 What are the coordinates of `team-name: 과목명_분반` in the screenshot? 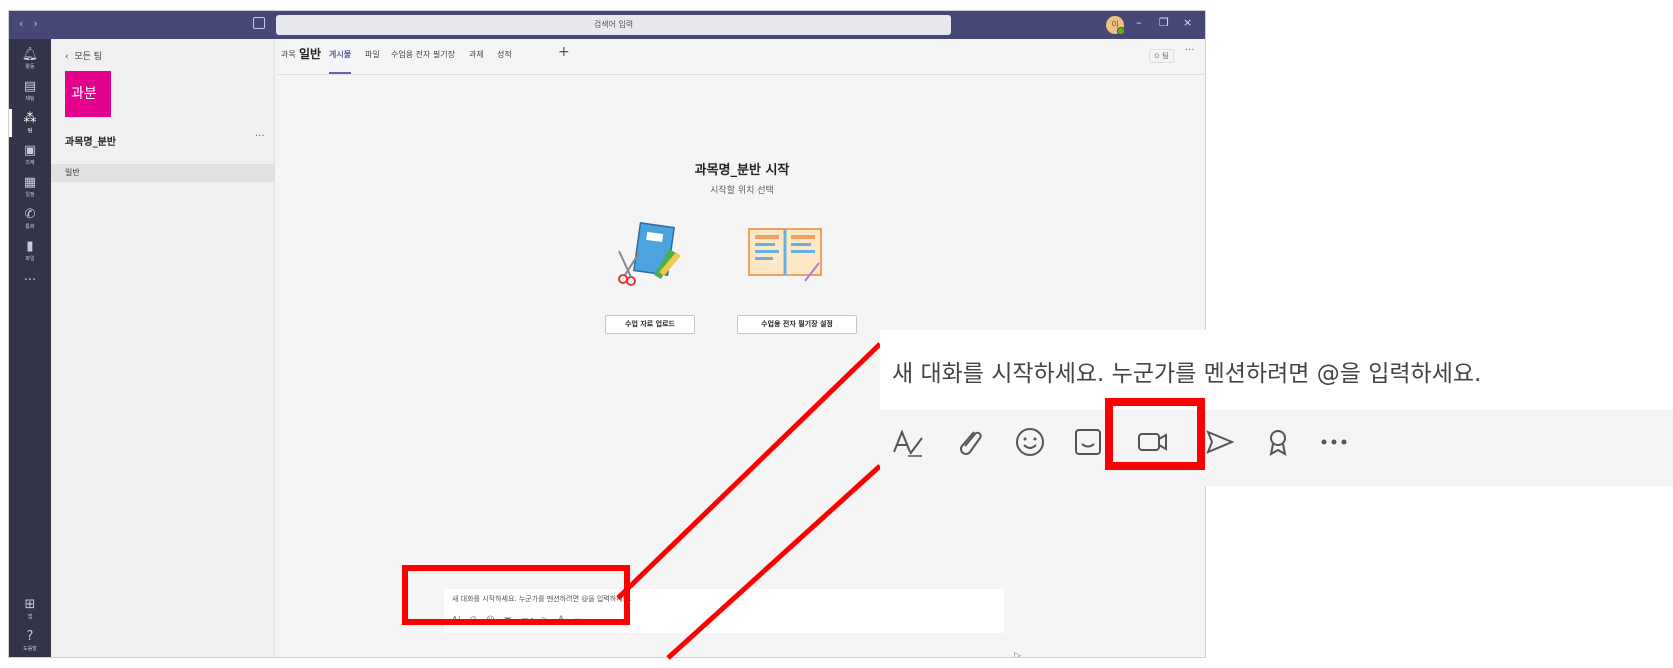 It's located at (90, 142).